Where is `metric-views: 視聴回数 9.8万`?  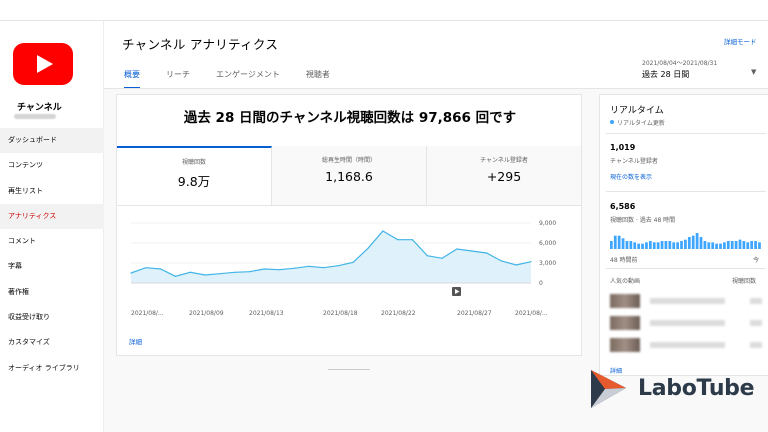 metric-views: 視聴回数 9.8万 is located at coordinates (194, 175).